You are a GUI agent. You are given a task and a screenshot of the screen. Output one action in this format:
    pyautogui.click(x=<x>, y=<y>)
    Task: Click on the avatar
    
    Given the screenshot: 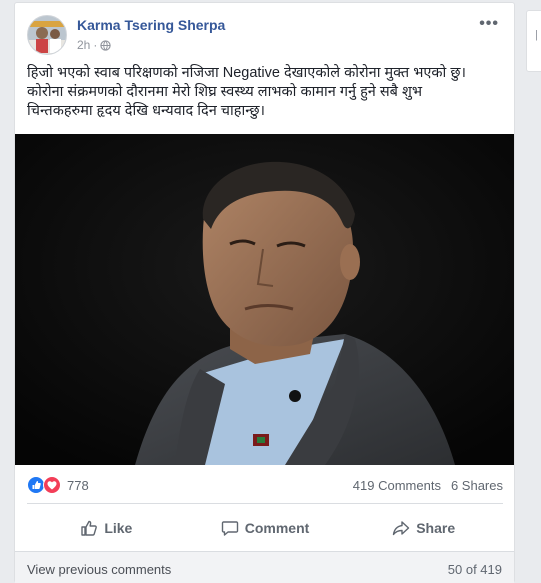 What is the action you would take?
    pyautogui.click(x=47, y=35)
    